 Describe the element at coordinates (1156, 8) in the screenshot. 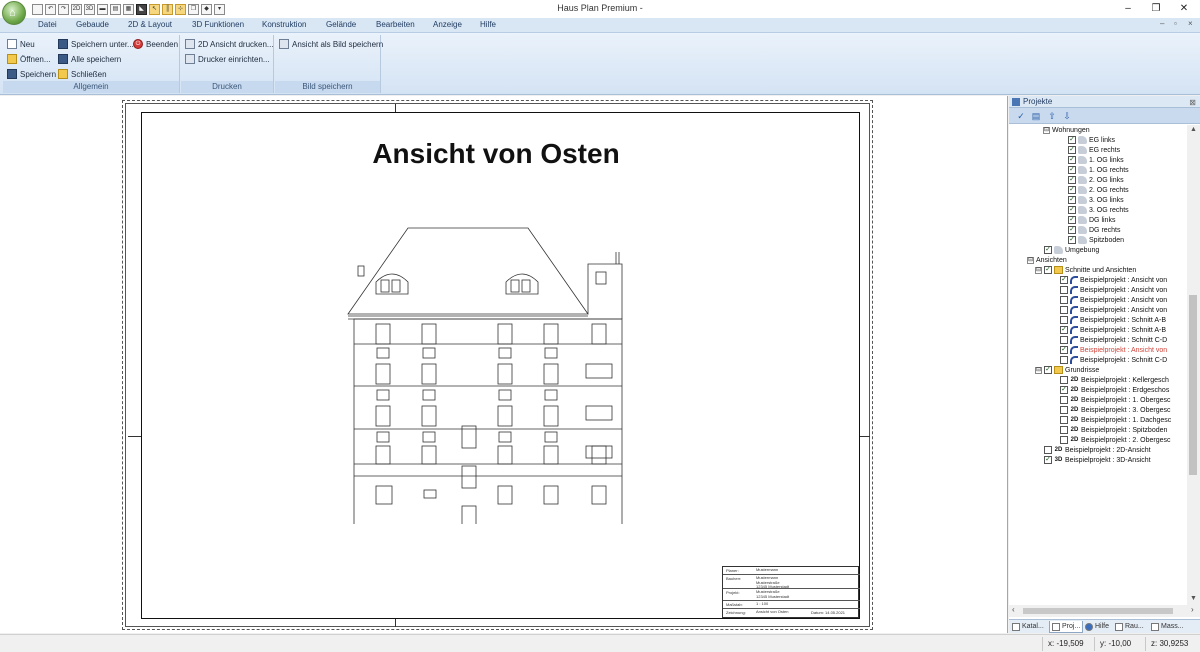

I see `maximize-button: ❐` at that location.